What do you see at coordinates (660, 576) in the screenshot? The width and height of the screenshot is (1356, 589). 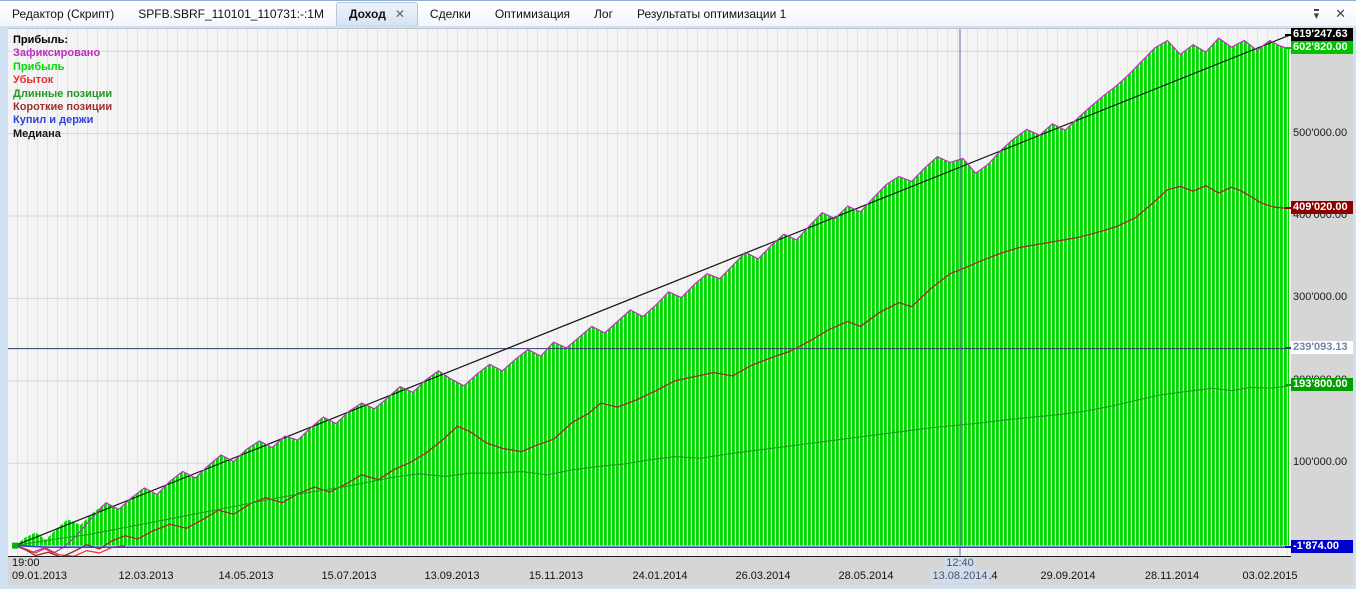 I see `x-tick-label: 24.01.2014` at bounding box center [660, 576].